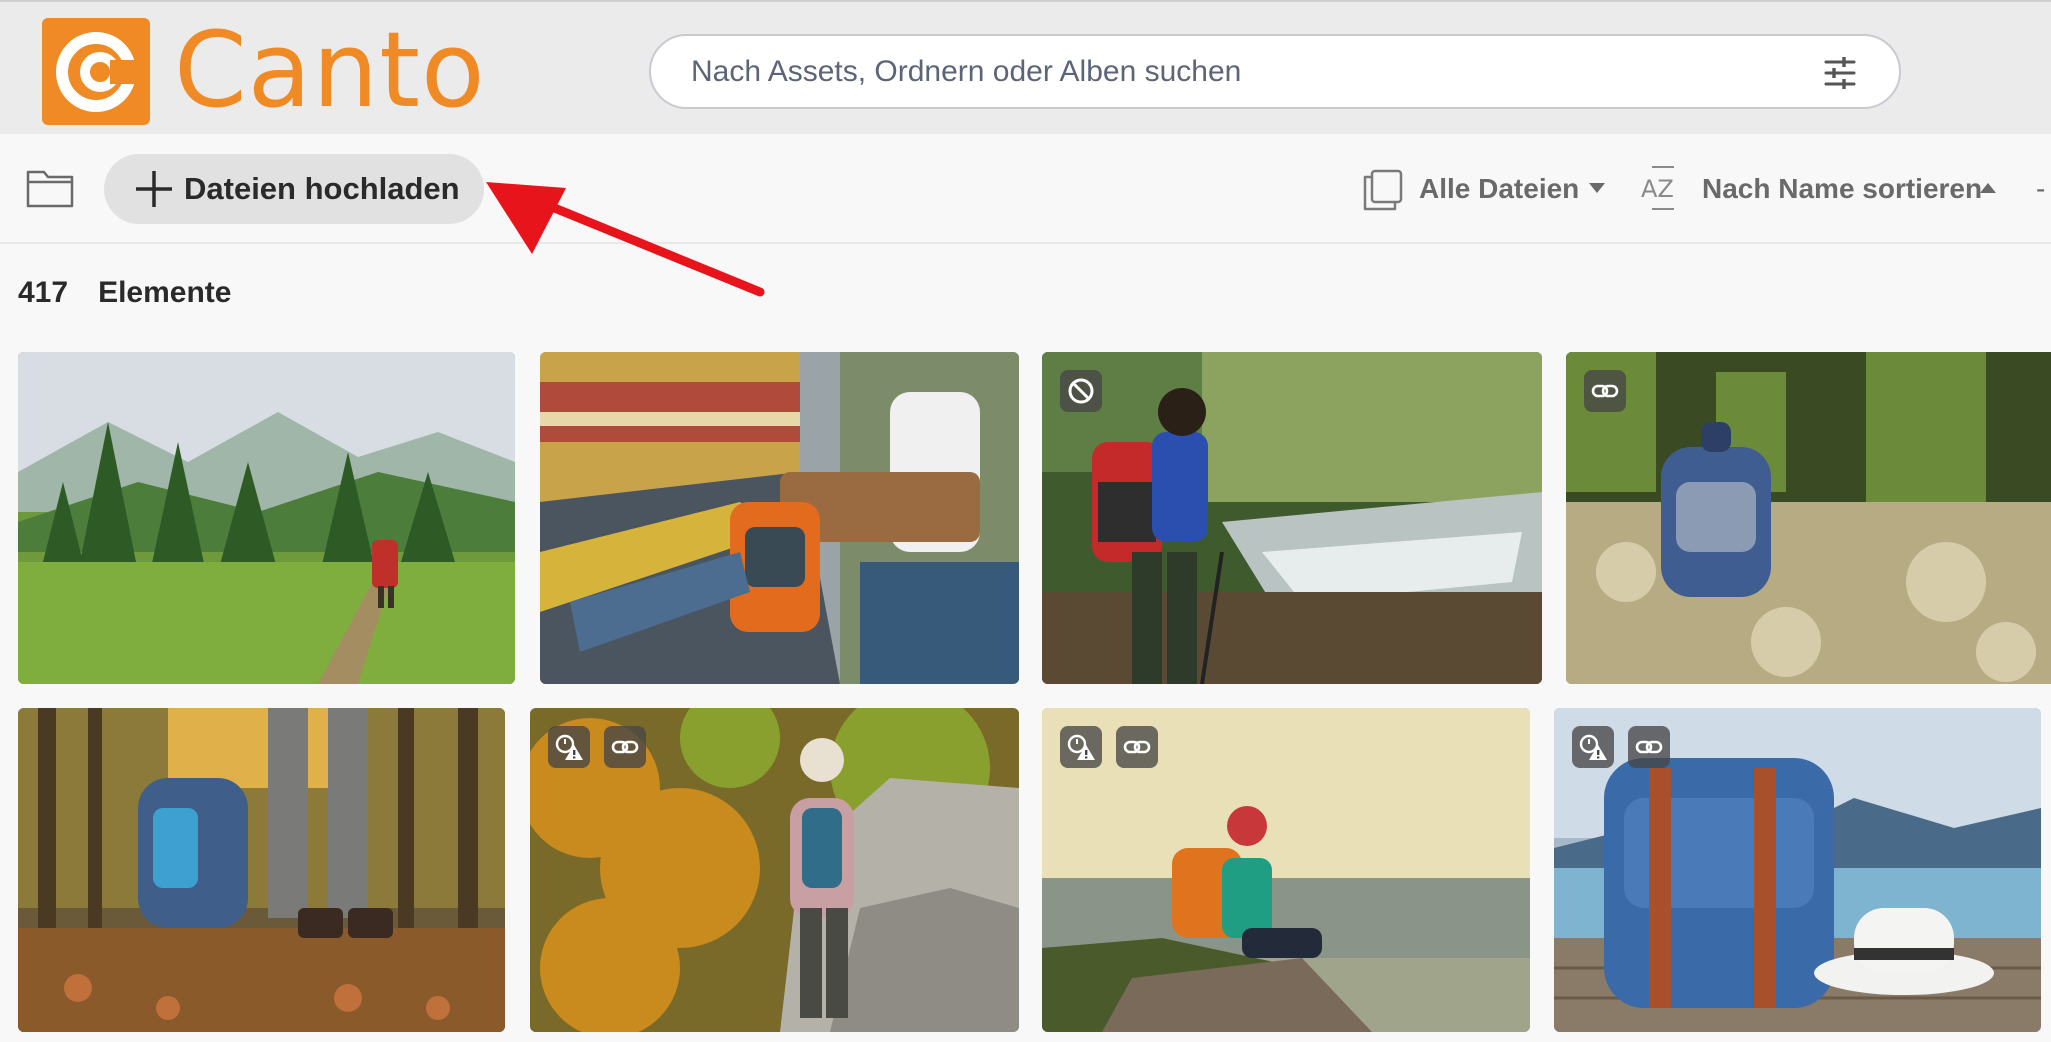 The width and height of the screenshot is (2051, 1042). What do you see at coordinates (43, 292) in the screenshot?
I see `item-count-number: 417` at bounding box center [43, 292].